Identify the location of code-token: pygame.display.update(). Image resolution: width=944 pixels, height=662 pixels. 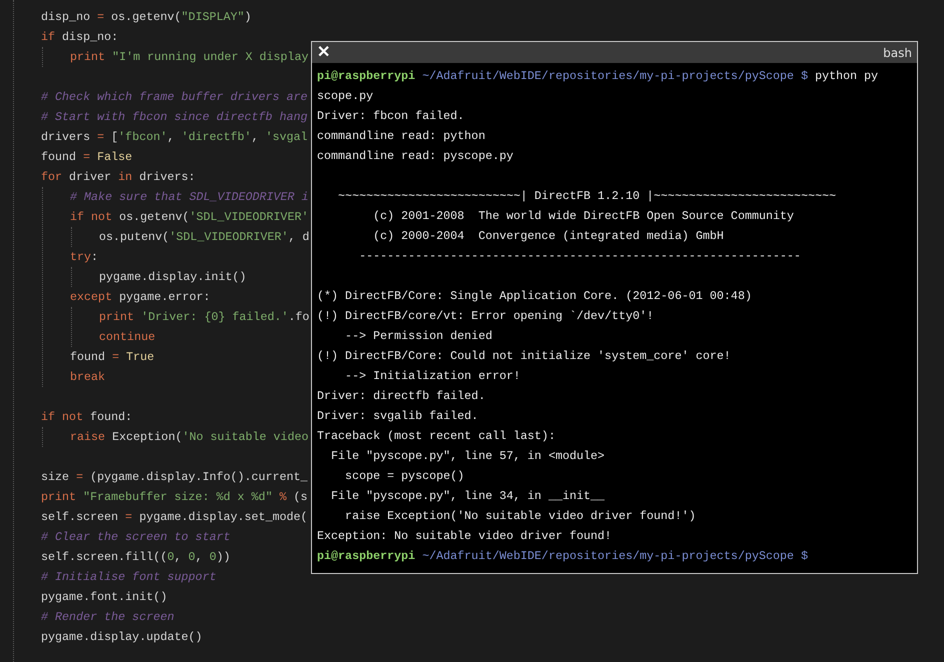
(121, 637).